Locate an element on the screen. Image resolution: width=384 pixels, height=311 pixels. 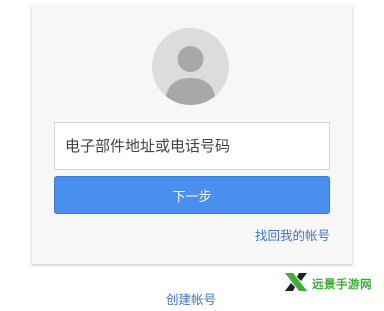
email-field is located at coordinates (192, 146).